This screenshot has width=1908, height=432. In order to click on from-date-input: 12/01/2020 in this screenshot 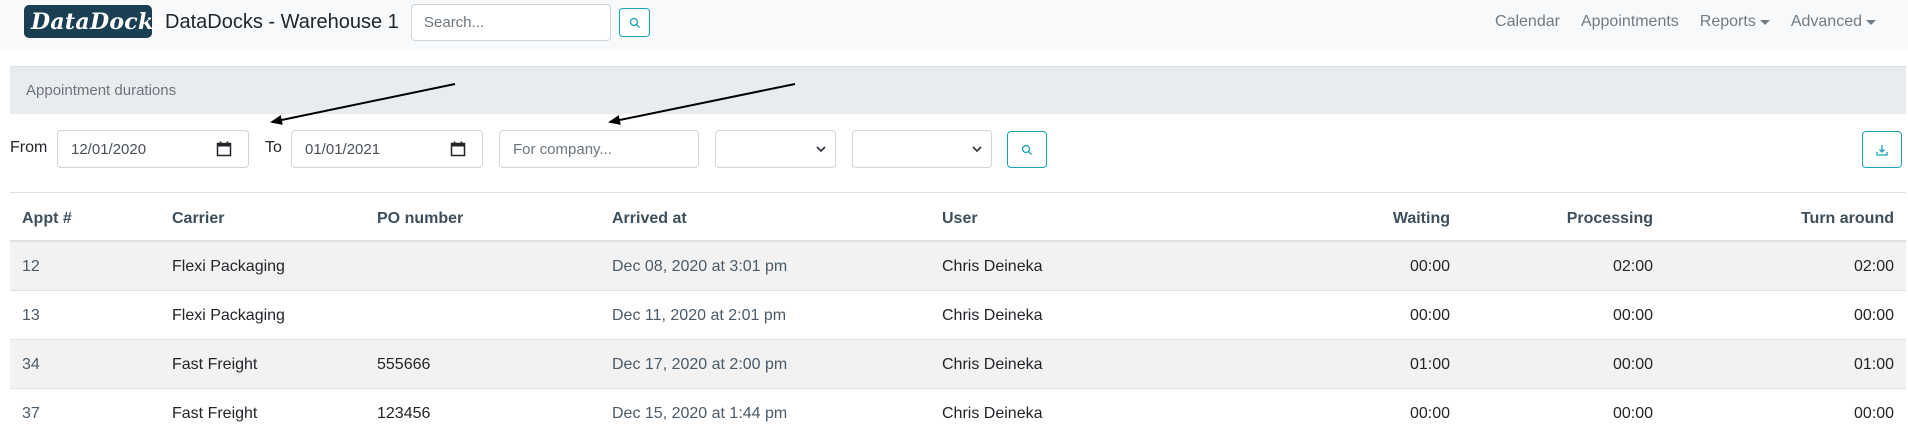, I will do `click(153, 149)`.